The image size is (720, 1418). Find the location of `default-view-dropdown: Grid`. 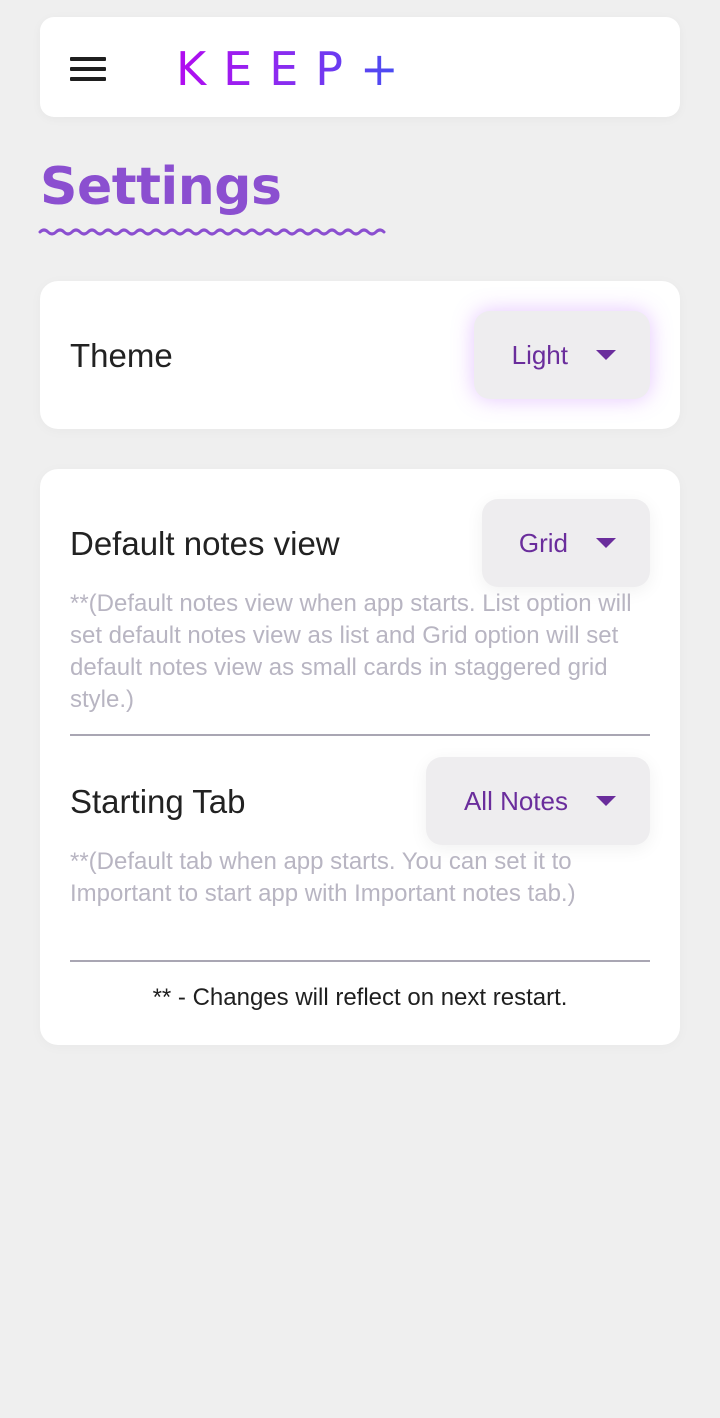

default-view-dropdown: Grid is located at coordinates (566, 543).